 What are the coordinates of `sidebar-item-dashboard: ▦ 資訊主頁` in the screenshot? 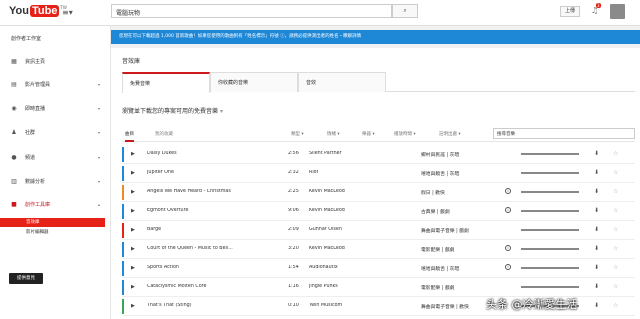 It's located at (55, 61).